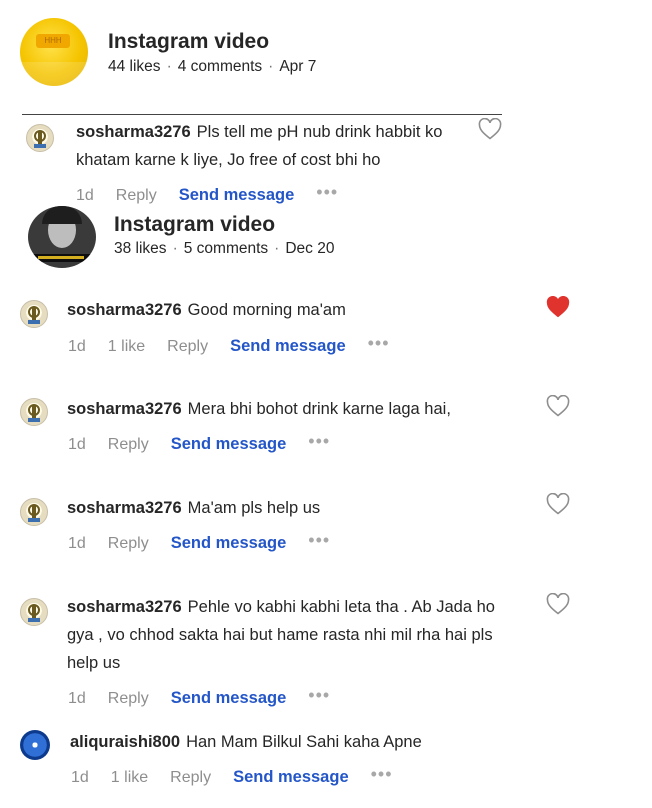 The image size is (652, 808). I want to click on post-comments: 5 comments, so click(226, 248).